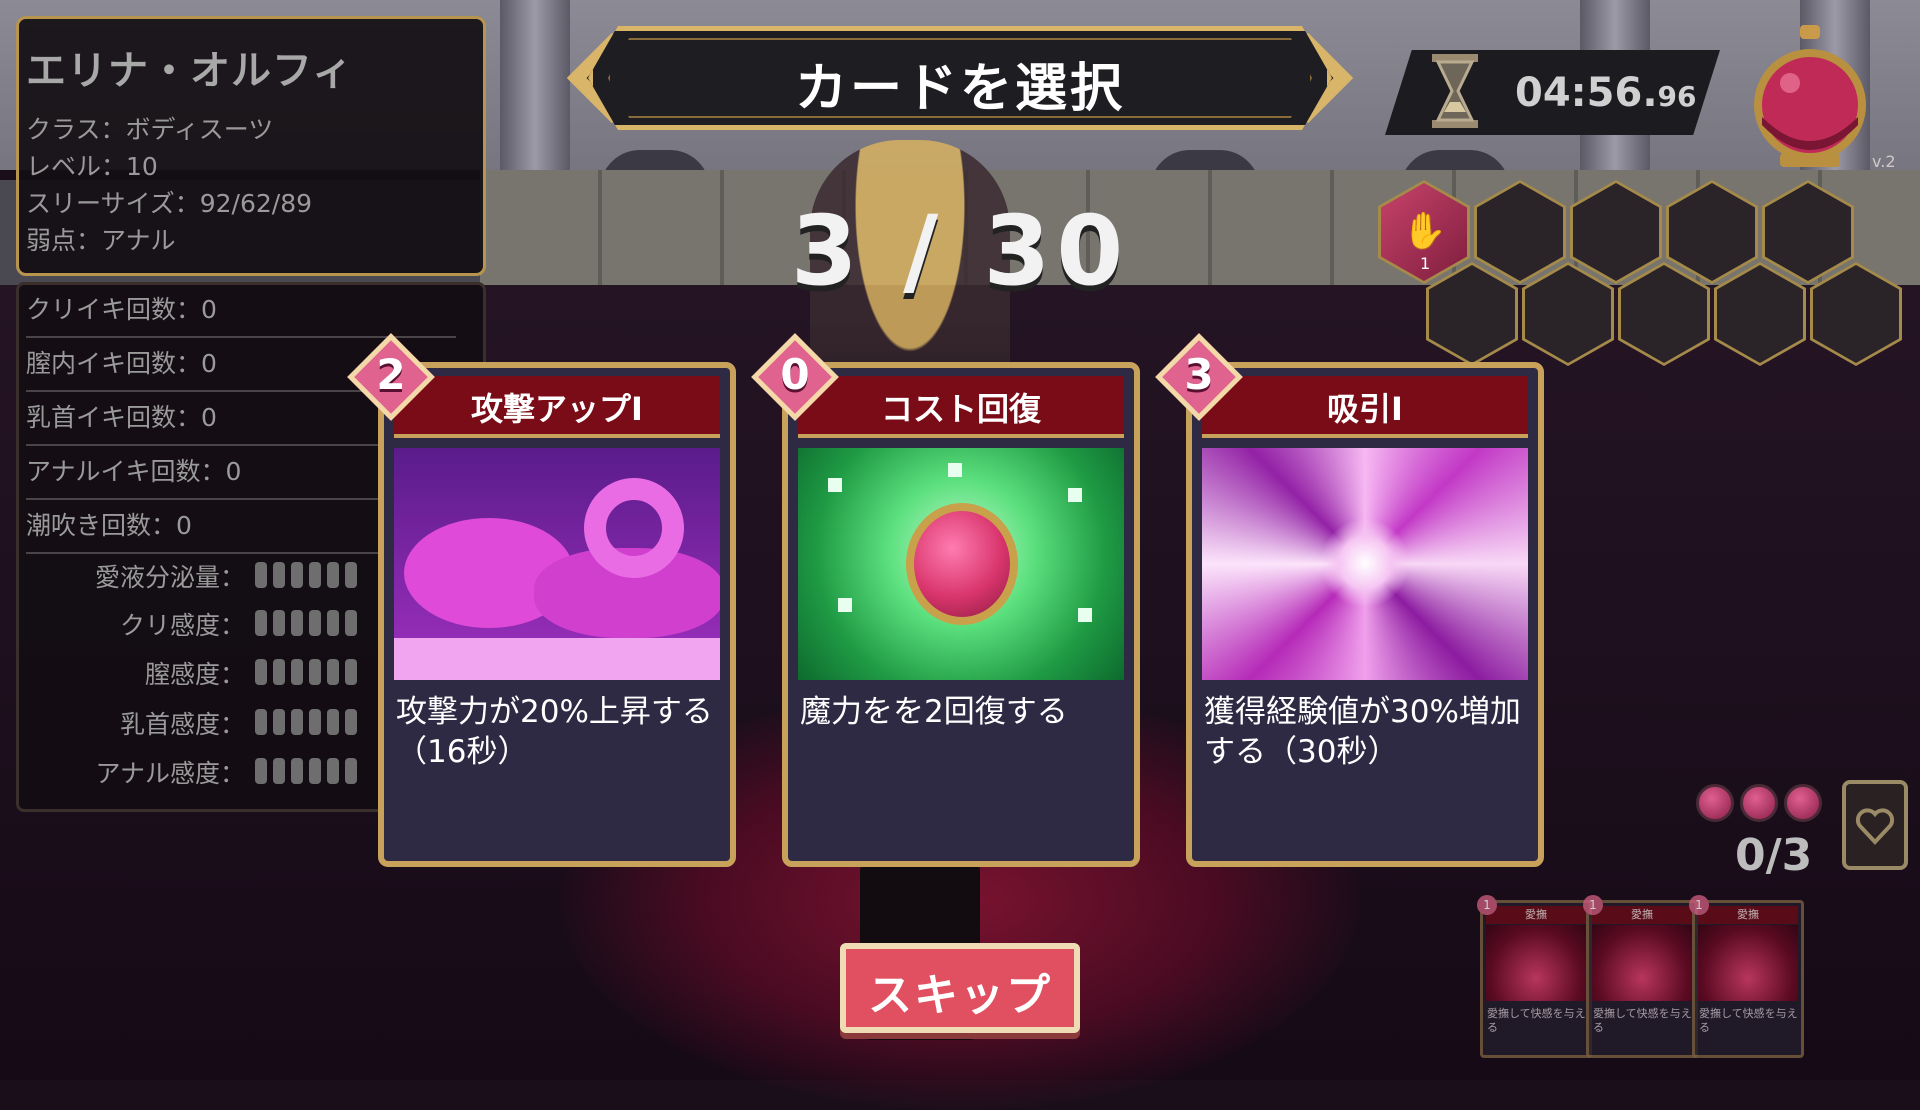 The width and height of the screenshot is (1920, 1110). I want to click on skip-label: スキップ, so click(960, 995).